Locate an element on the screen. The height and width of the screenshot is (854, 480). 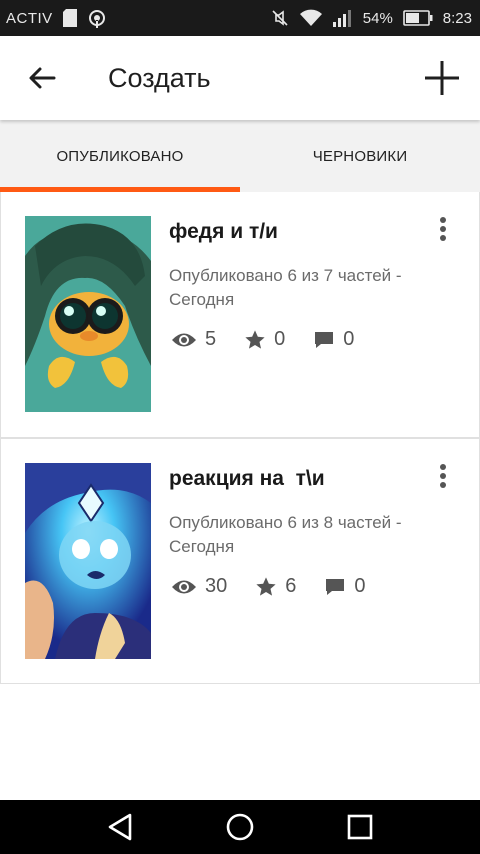
votes-stat: 6 is located at coordinates (275, 586).